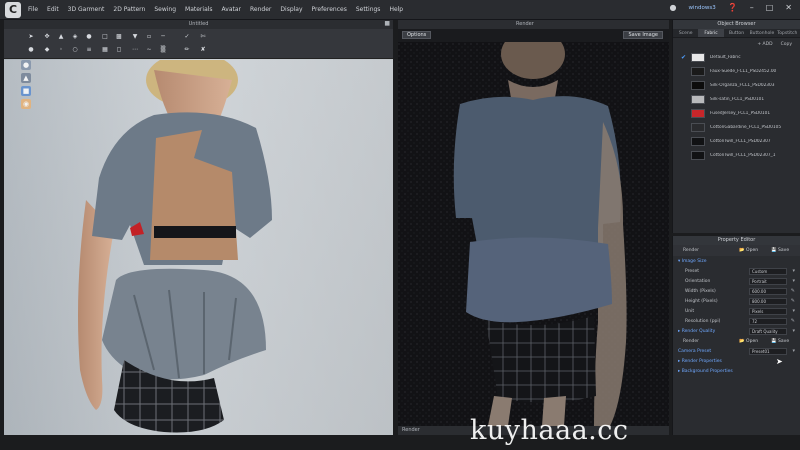  What do you see at coordinates (736, 85) in the screenshot?
I see `fabric-row: Silk-Organza_FCL1_PSD02303` at bounding box center [736, 85].